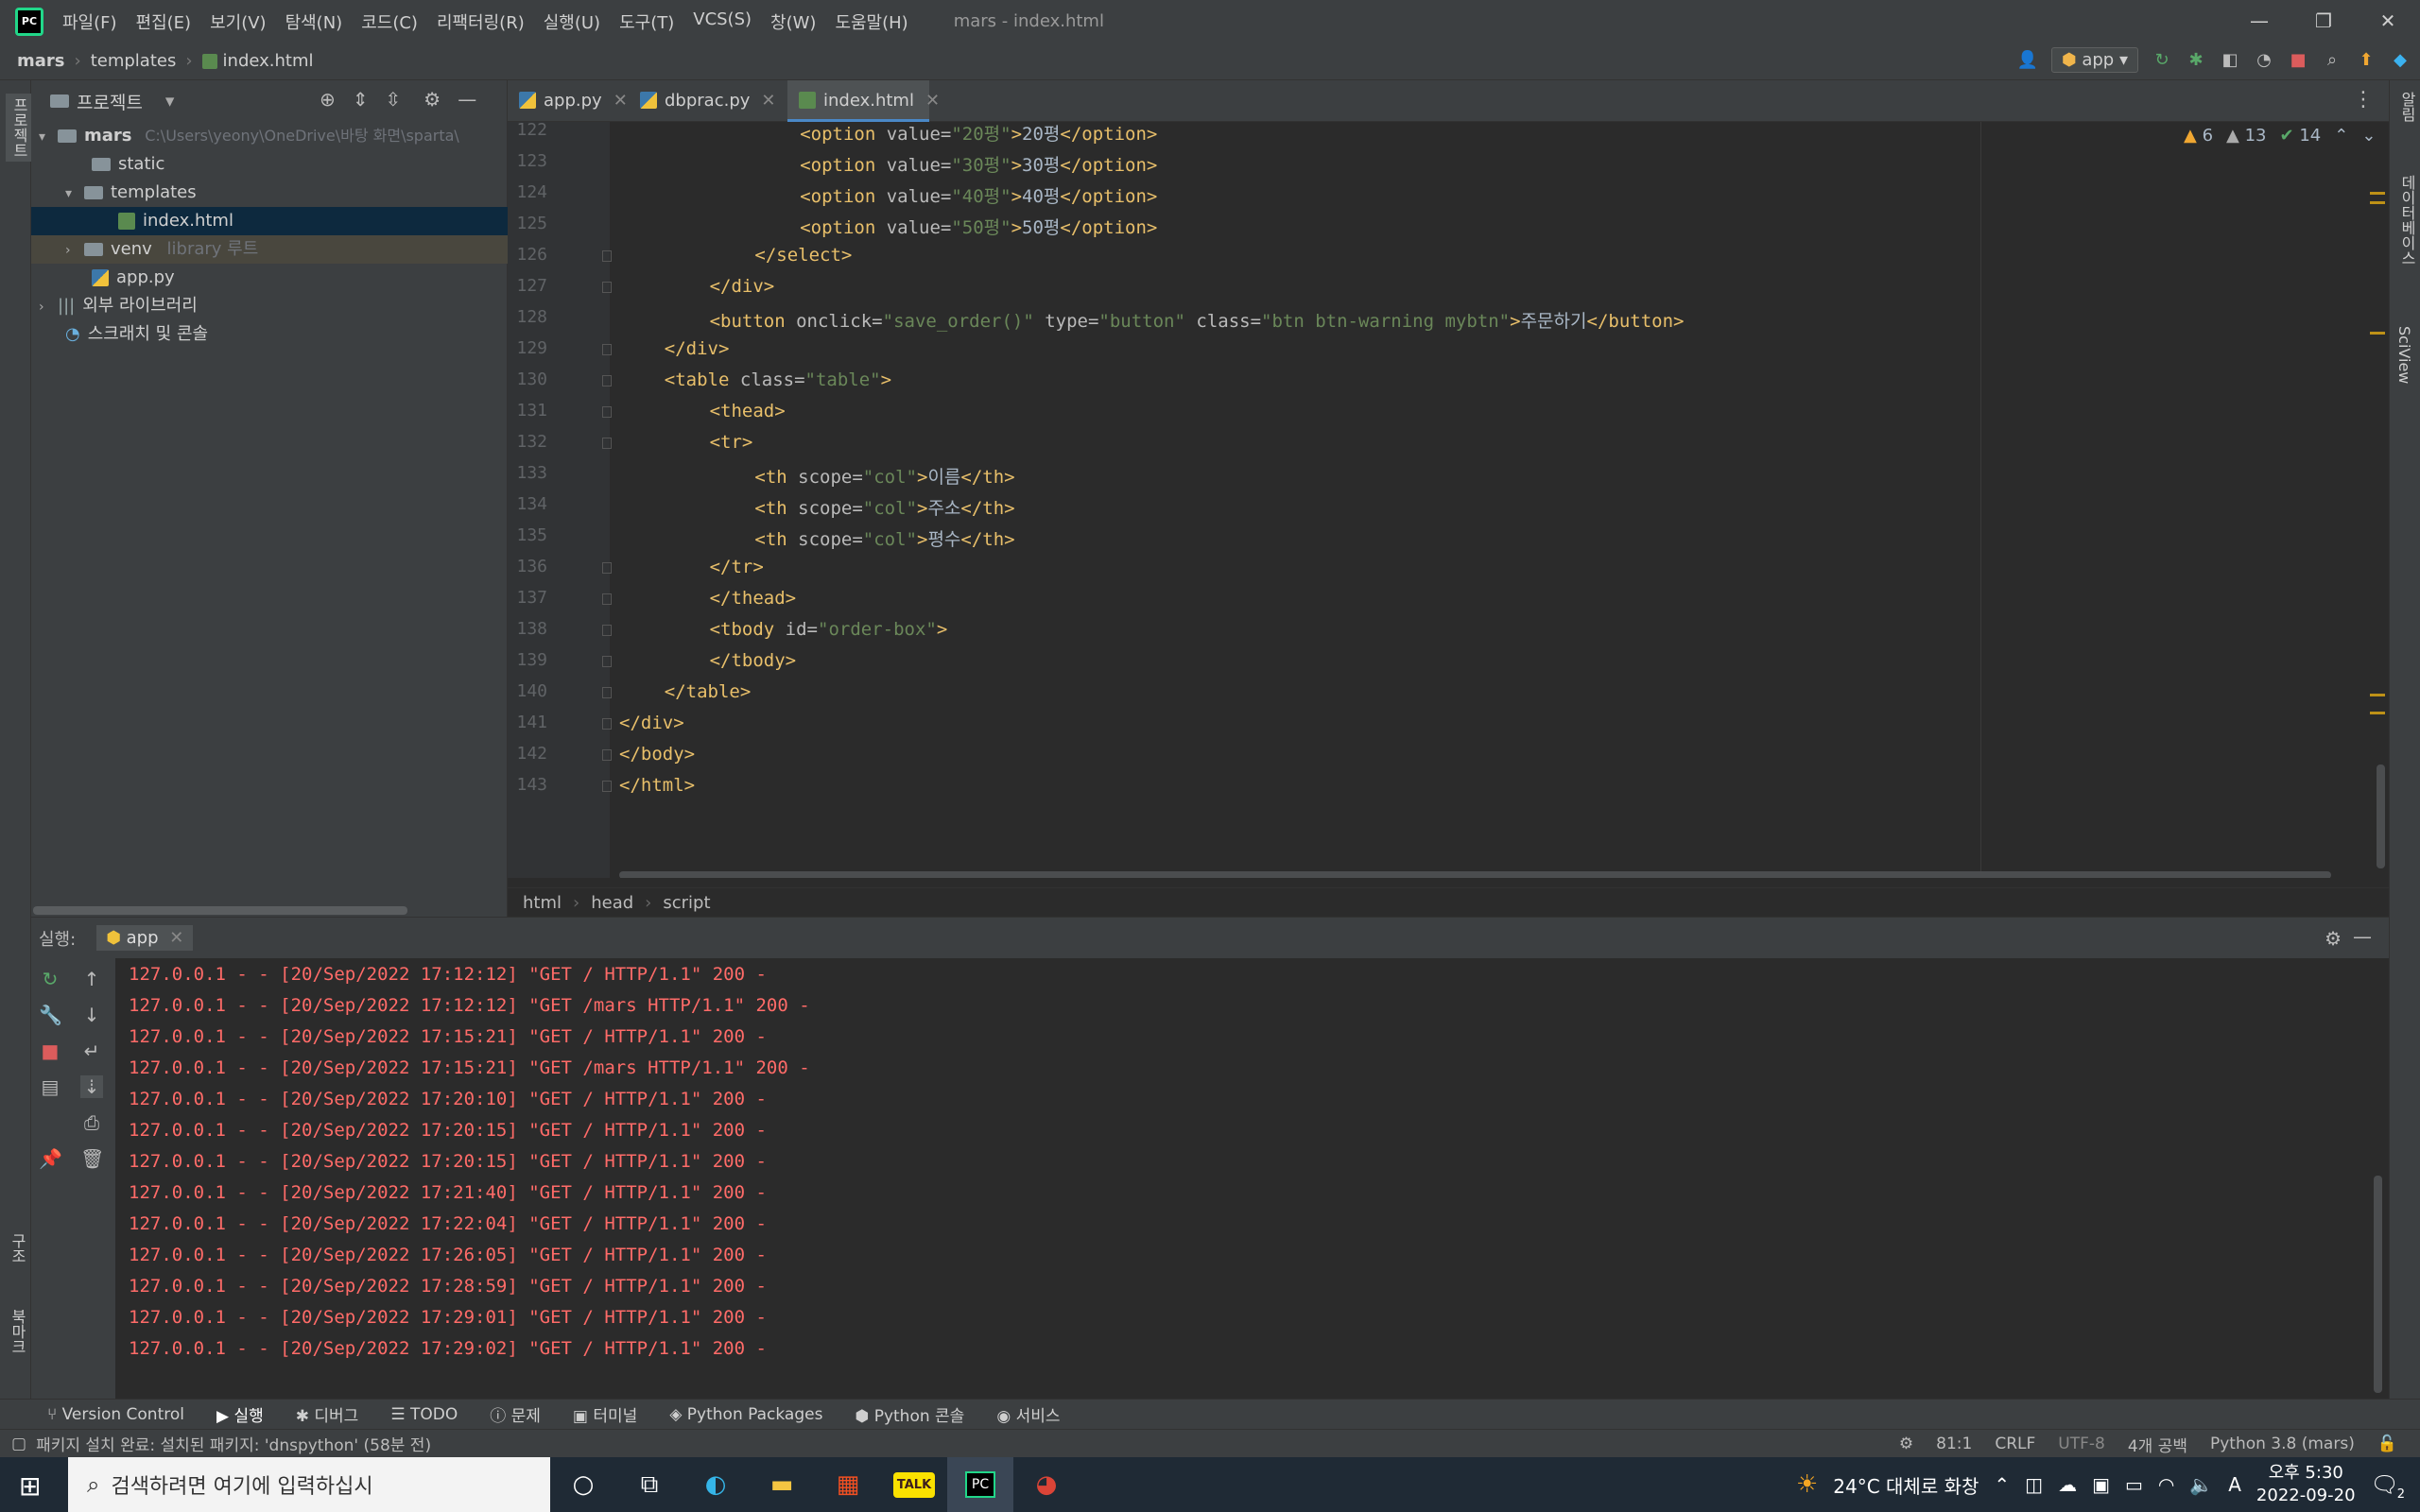  I want to click on cortana-icon: ○, so click(583, 1484).